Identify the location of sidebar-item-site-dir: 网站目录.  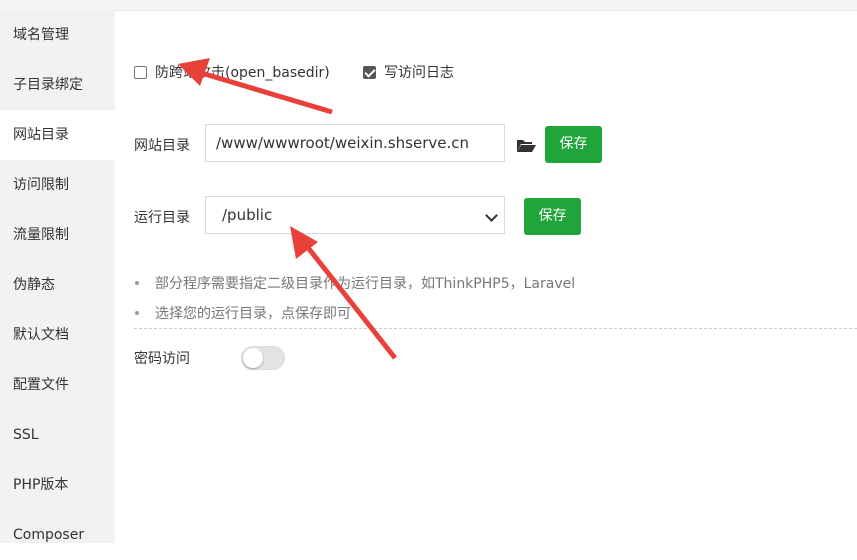
(57, 135).